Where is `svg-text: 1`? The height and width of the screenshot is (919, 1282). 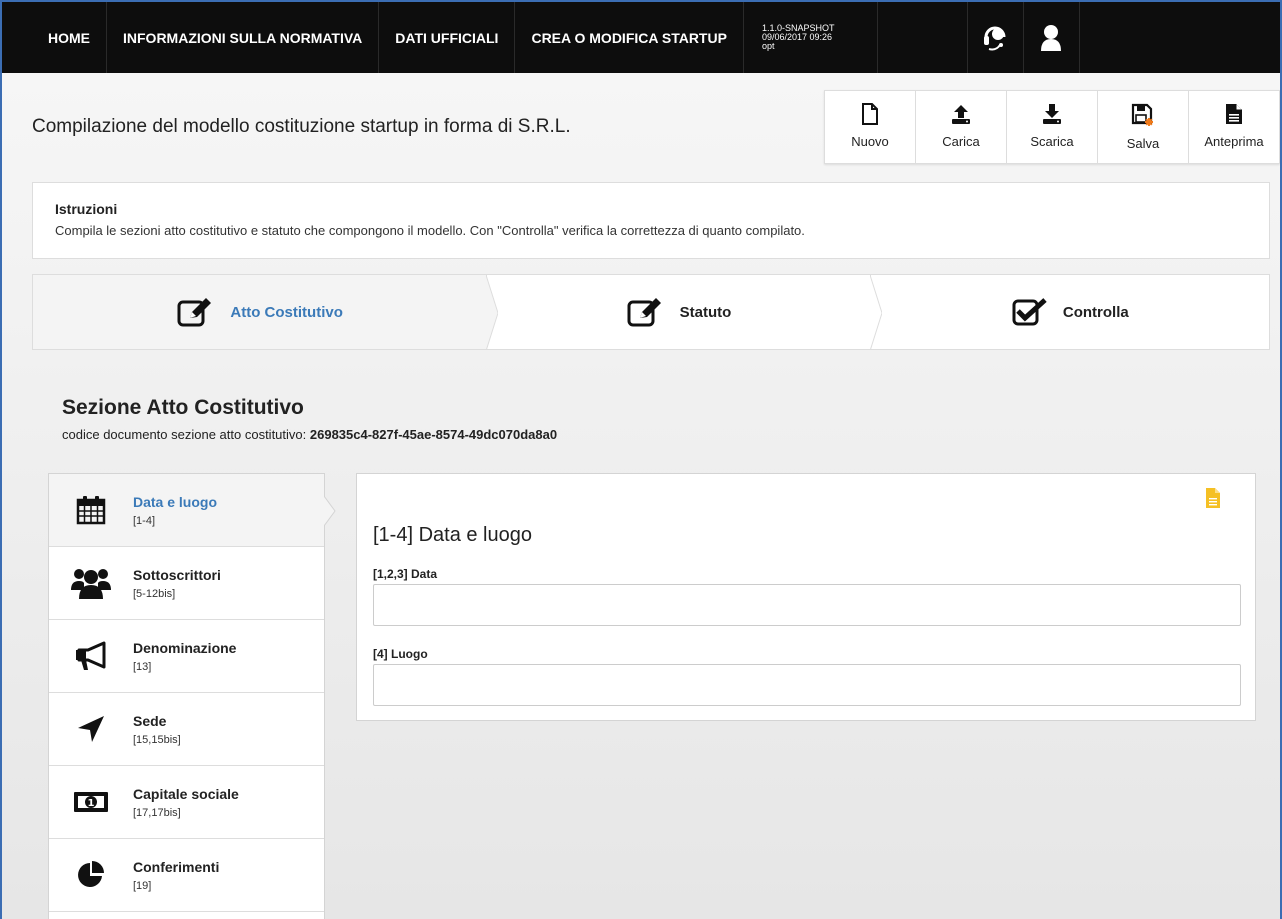 svg-text: 1 is located at coordinates (91, 803).